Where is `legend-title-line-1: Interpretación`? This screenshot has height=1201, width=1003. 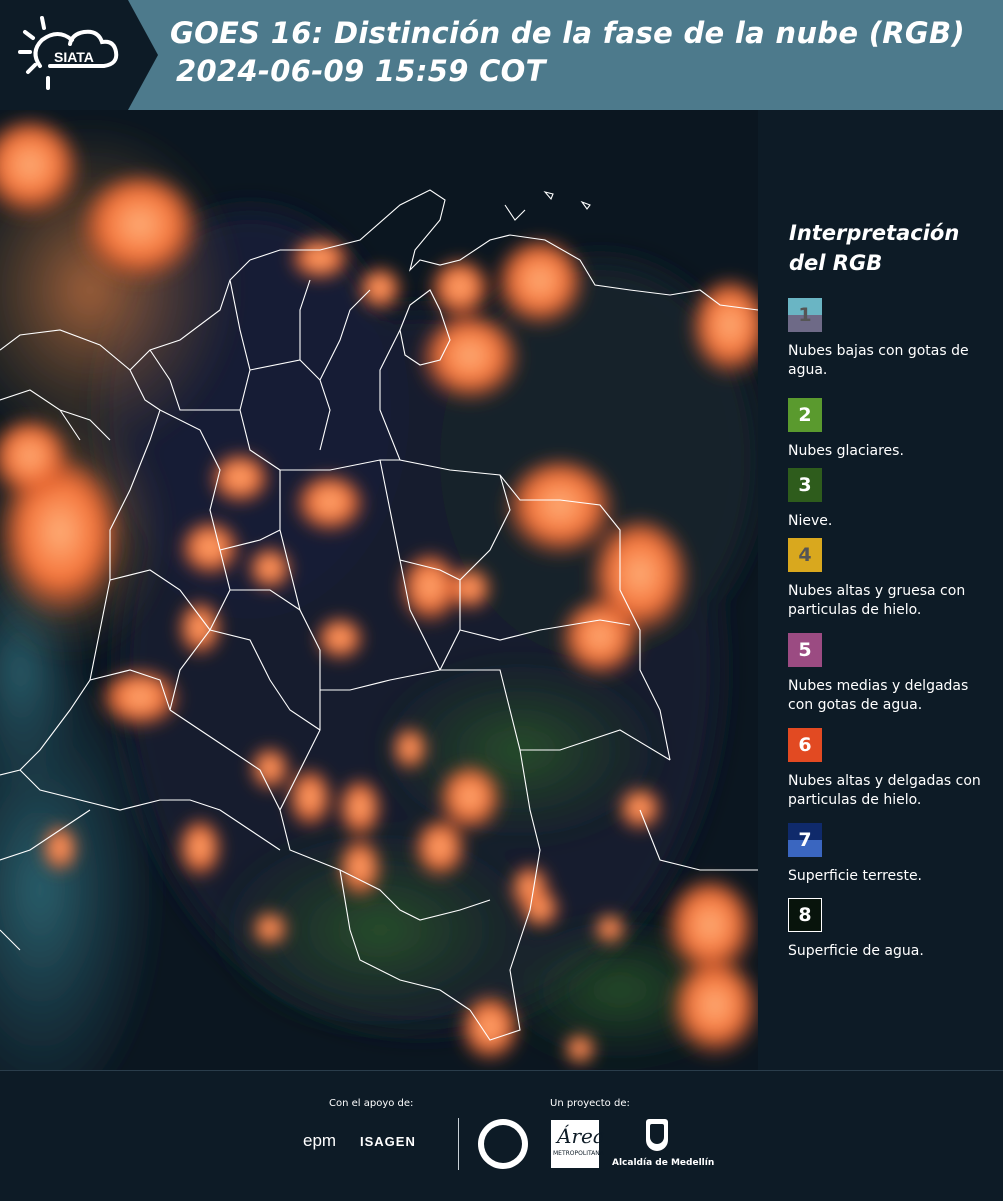 legend-title-line-1: Interpretación is located at coordinates (874, 233).